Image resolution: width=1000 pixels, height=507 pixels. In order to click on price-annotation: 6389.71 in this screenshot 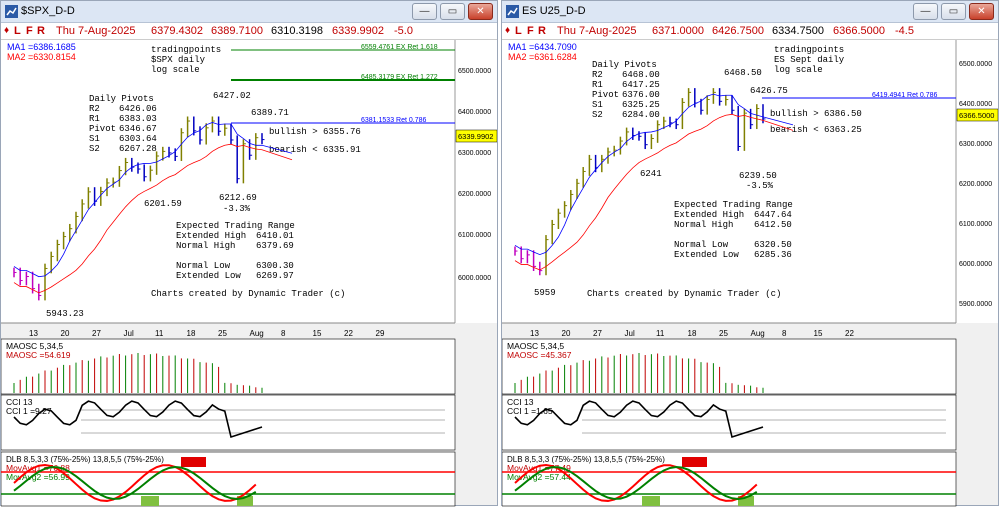, I will do `click(270, 113)`.